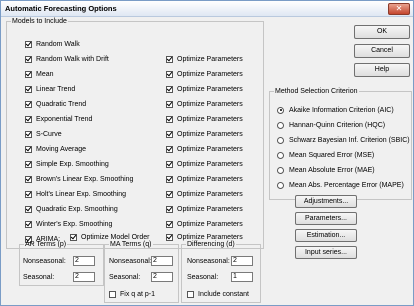 This screenshot has height=306, width=414. I want to click on model-checkbox: Quadratic Trend, so click(55, 104).